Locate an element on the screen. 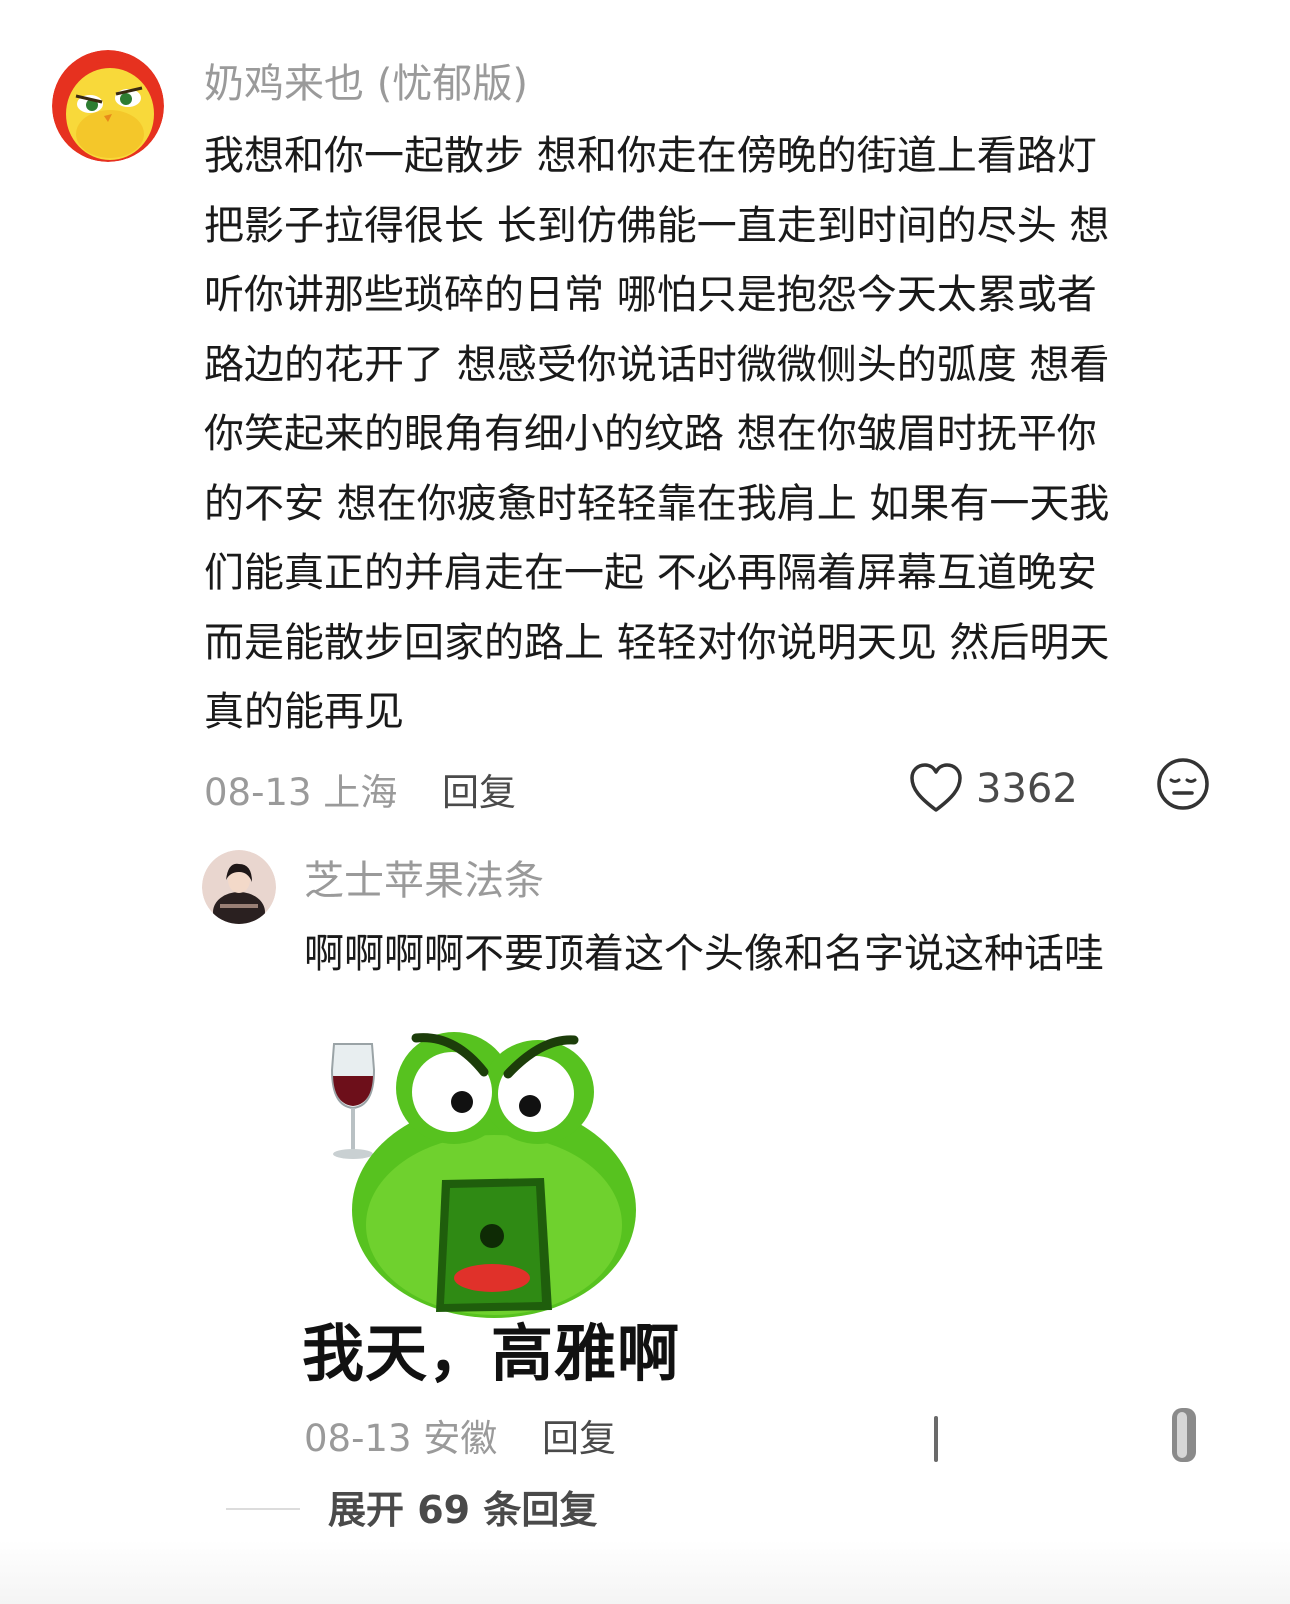 This screenshot has height=1604, width=1290. comment-text-line: 真的能再见 is located at coordinates (304, 712).